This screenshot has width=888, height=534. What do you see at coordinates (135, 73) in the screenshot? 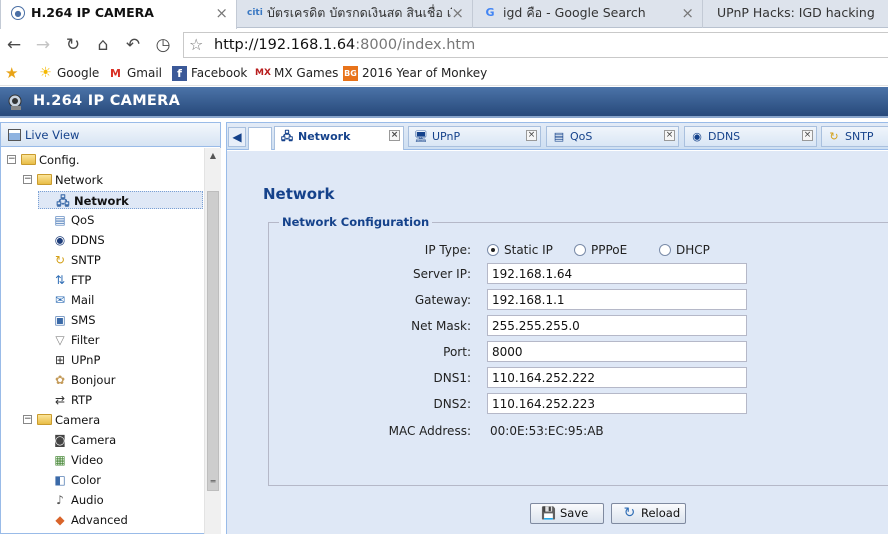
I see `bookmark-gmail: M Gmail` at bounding box center [135, 73].